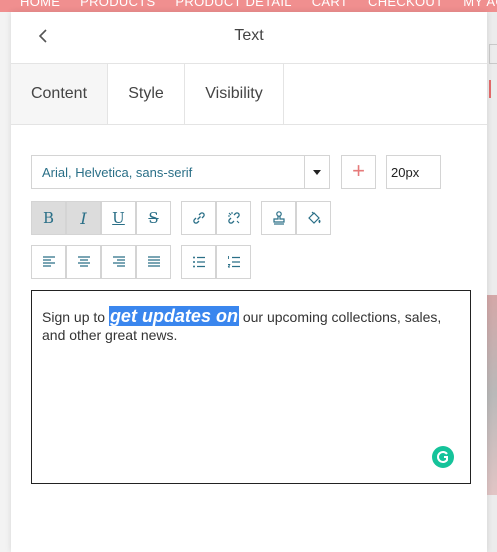 This screenshot has height=552, width=497. I want to click on strikethrough-button: S, so click(153, 218).